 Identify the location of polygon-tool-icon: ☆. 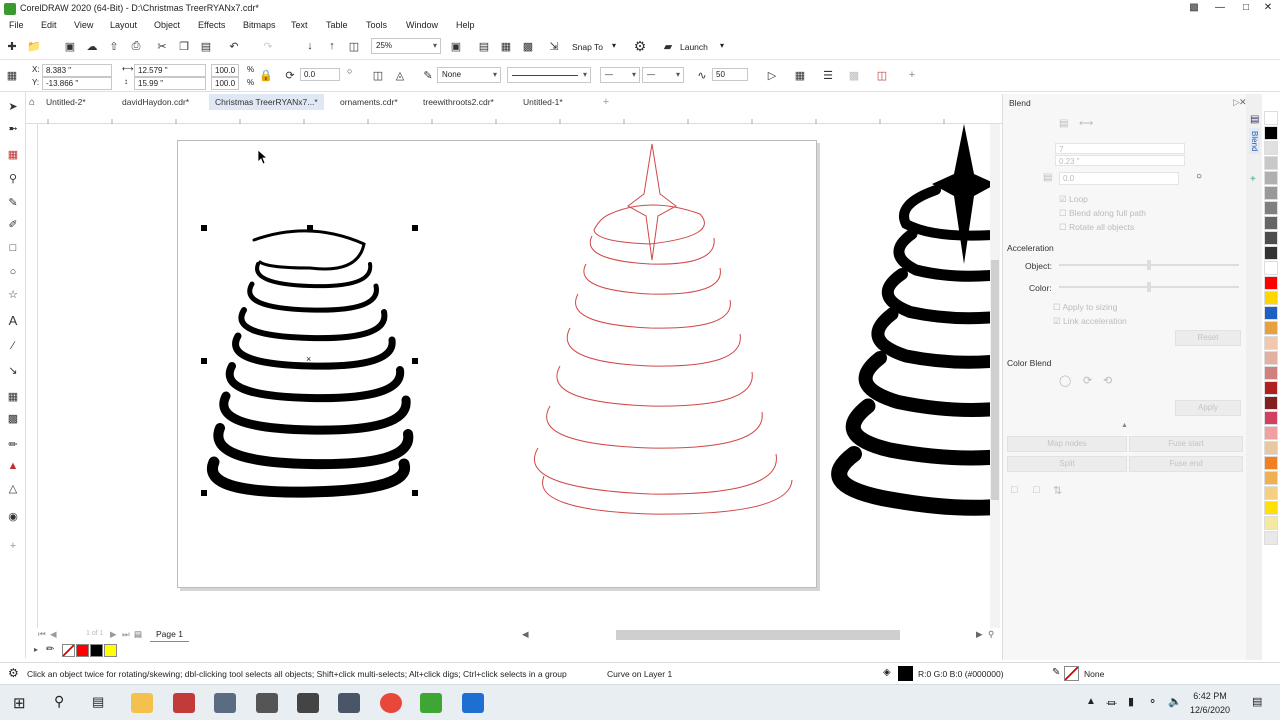
(13, 294).